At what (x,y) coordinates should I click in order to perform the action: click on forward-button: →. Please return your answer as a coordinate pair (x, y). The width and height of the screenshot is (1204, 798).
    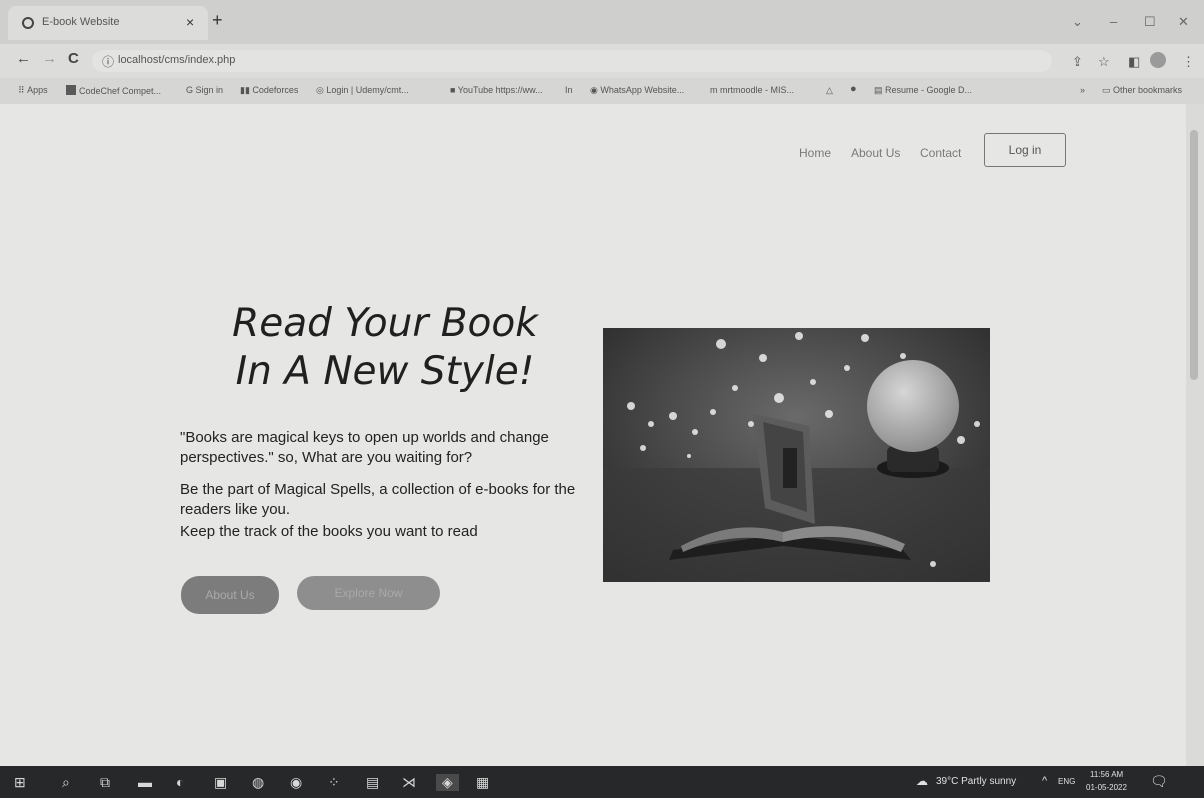
    Looking at the image, I should click on (49, 58).